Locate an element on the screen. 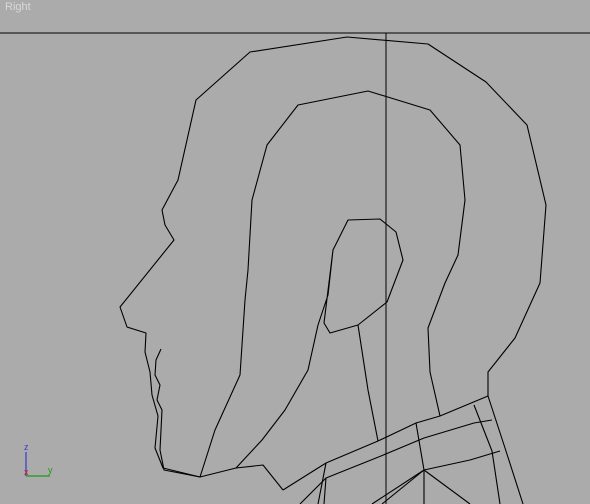 The width and height of the screenshot is (590, 504). lip-edge is located at coordinates (177, 413).